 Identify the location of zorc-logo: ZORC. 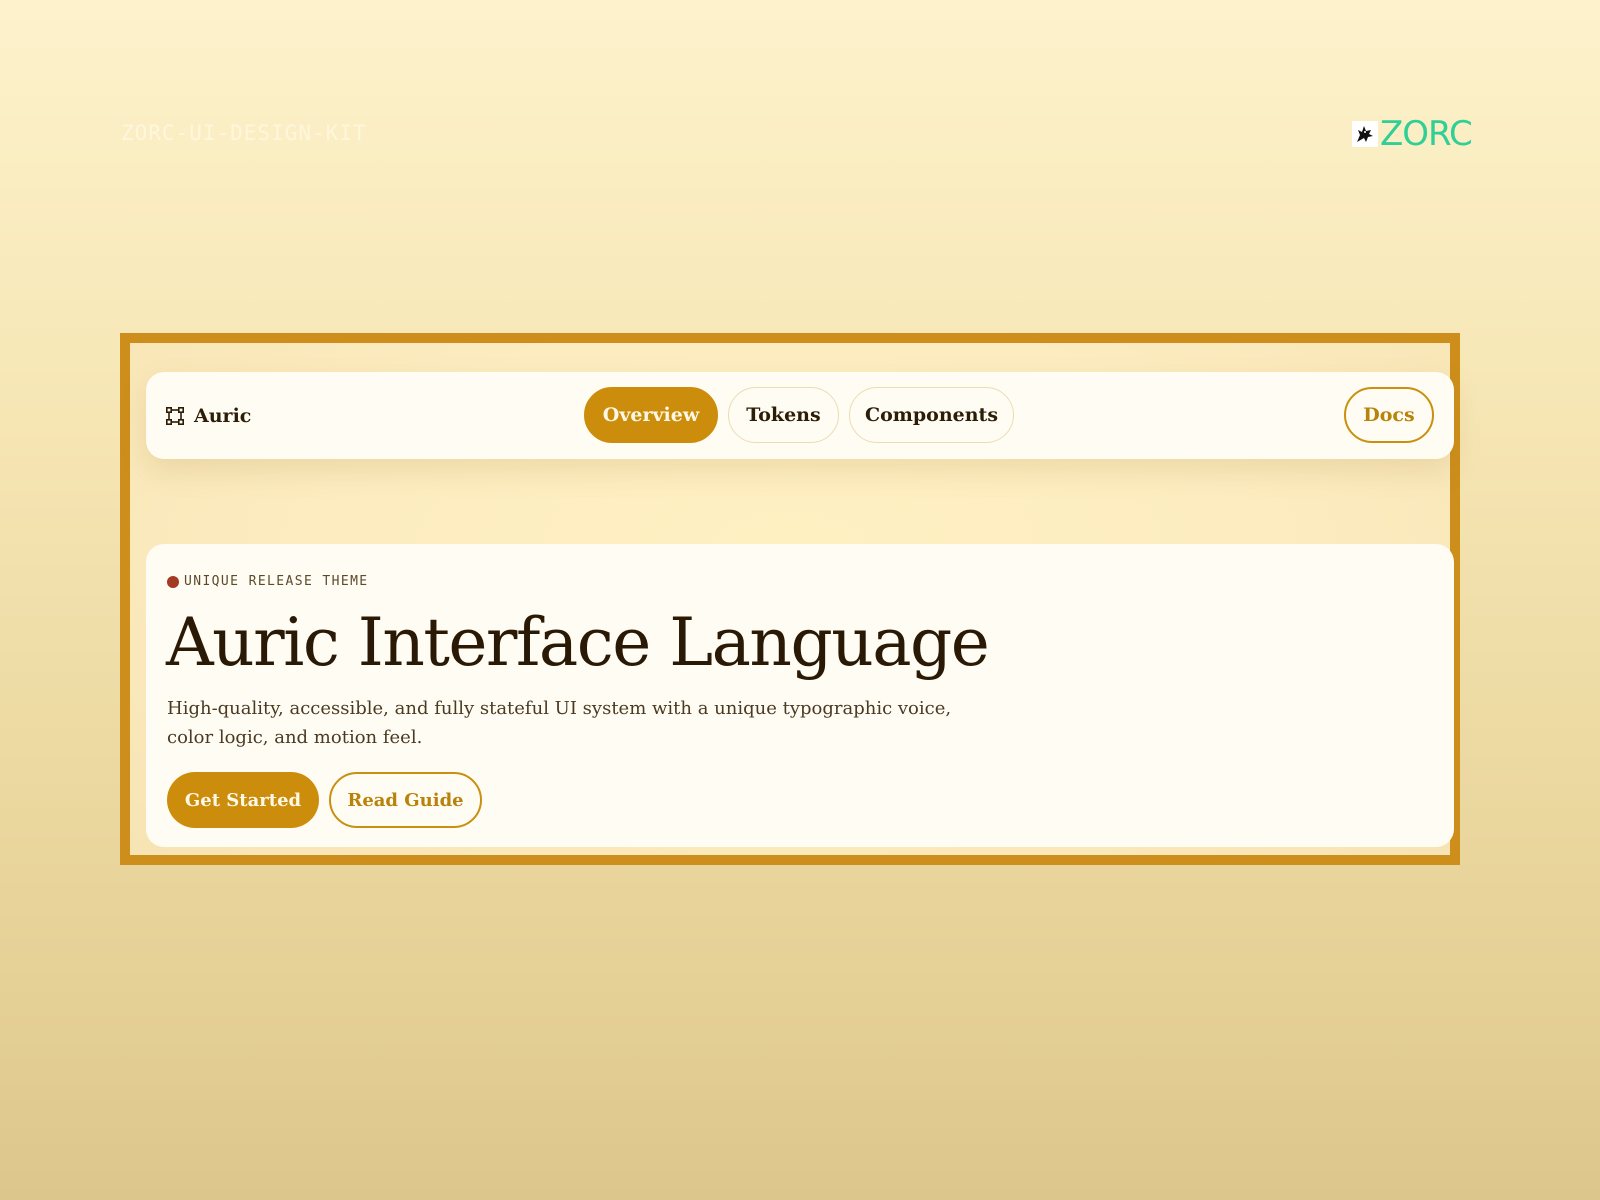
(1412, 134).